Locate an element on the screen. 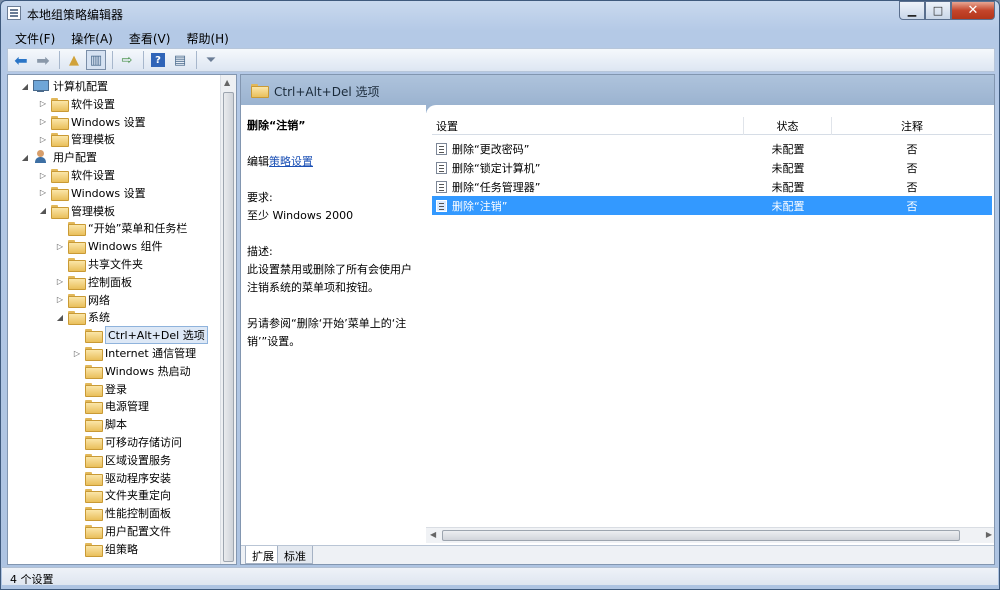 The image size is (1000, 590). tree-item-label: Windows 设置 is located at coordinates (108, 193).